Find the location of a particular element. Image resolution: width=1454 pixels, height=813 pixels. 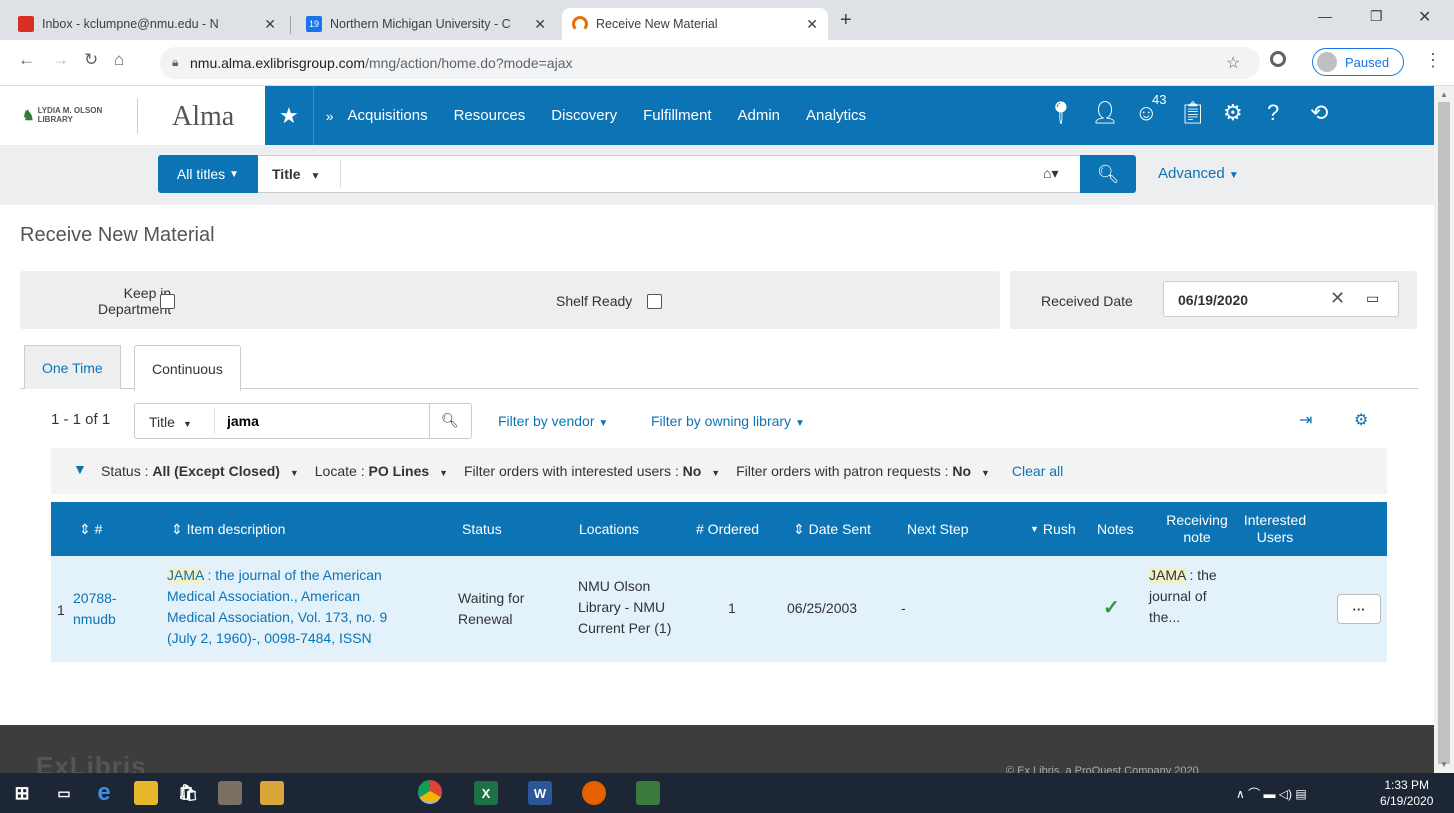

system-tray-icons: ∧ ⌒ ▬ ◁) ▤ is located at coordinates (1271, 793).